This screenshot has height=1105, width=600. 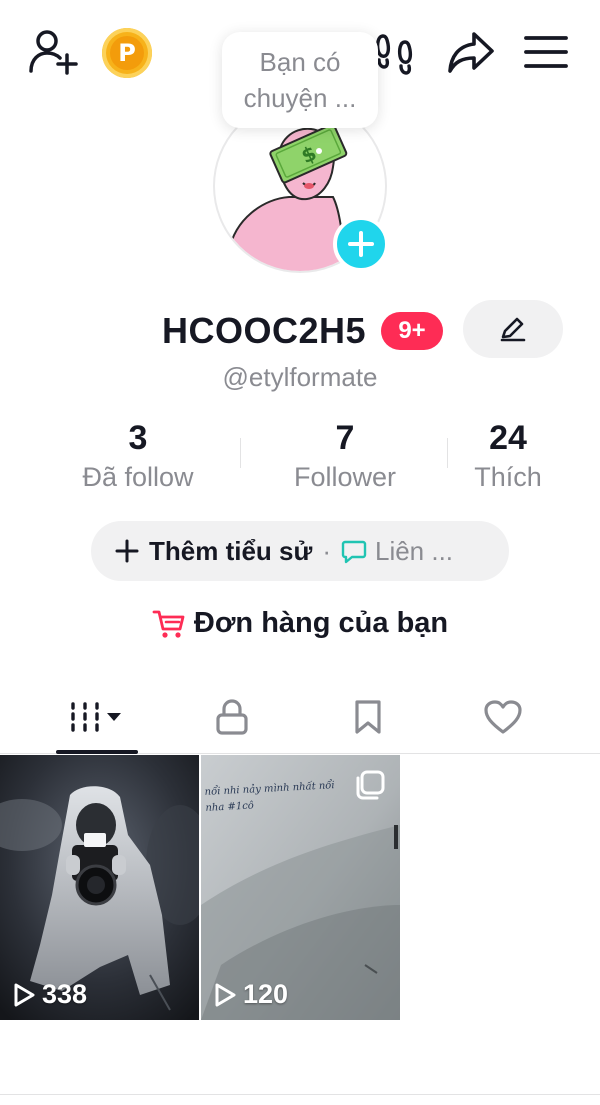 I want to click on coin-icon: P, so click(x=127, y=53).